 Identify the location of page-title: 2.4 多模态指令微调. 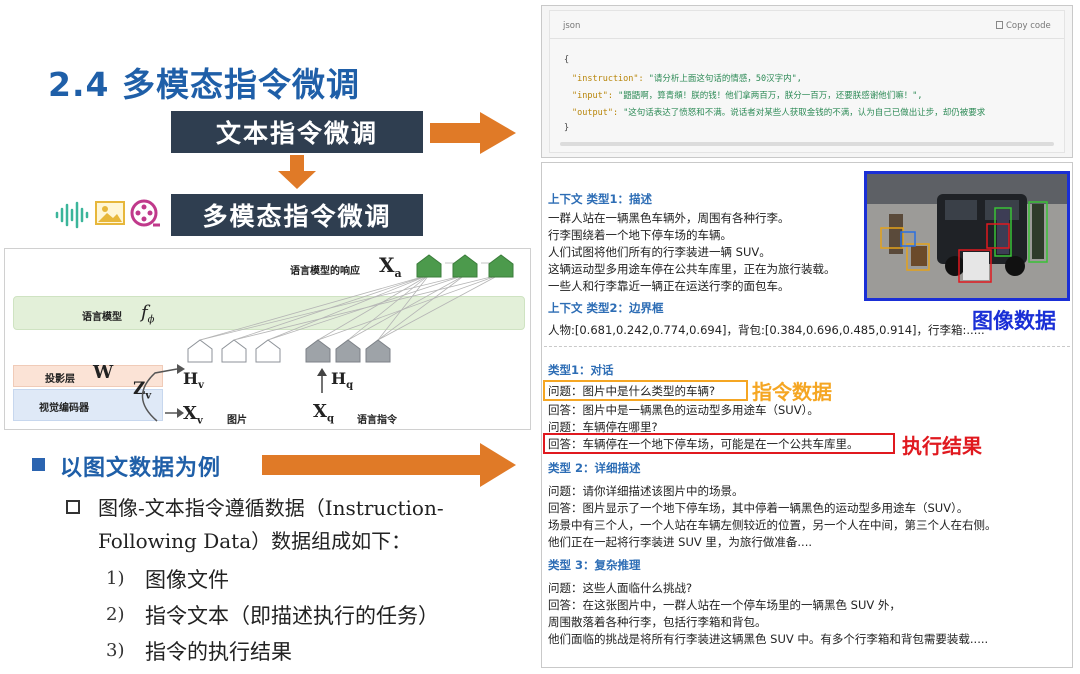
(204, 84).